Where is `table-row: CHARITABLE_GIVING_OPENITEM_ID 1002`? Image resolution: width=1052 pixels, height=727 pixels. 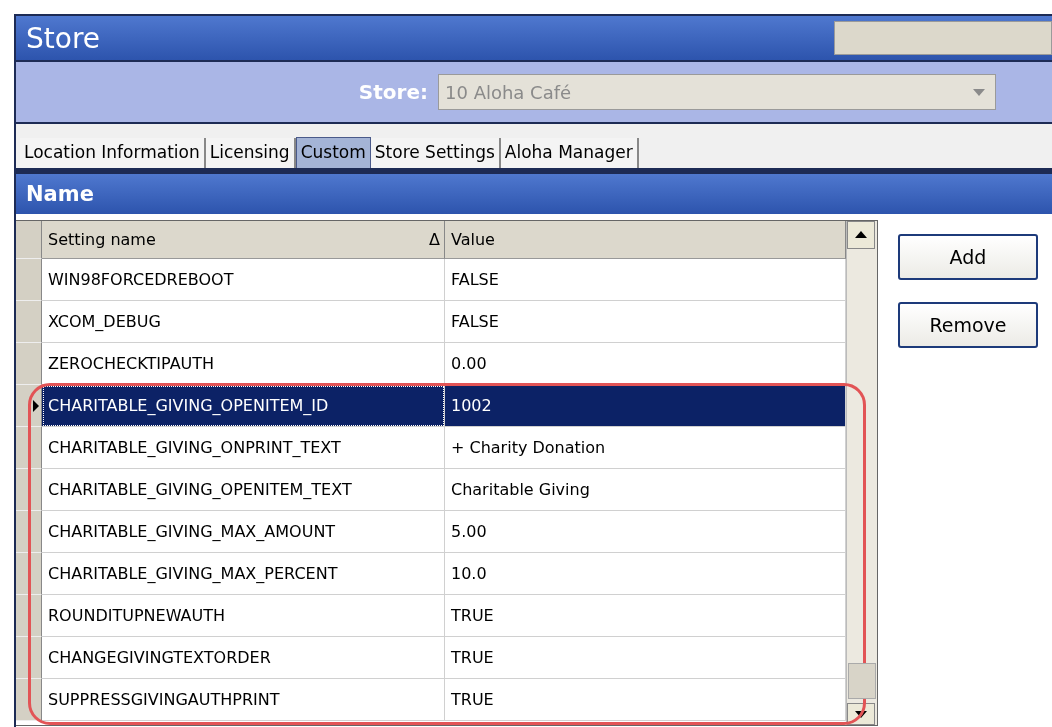 table-row: CHARITABLE_GIVING_OPENITEM_ID 1002 is located at coordinates (431, 406).